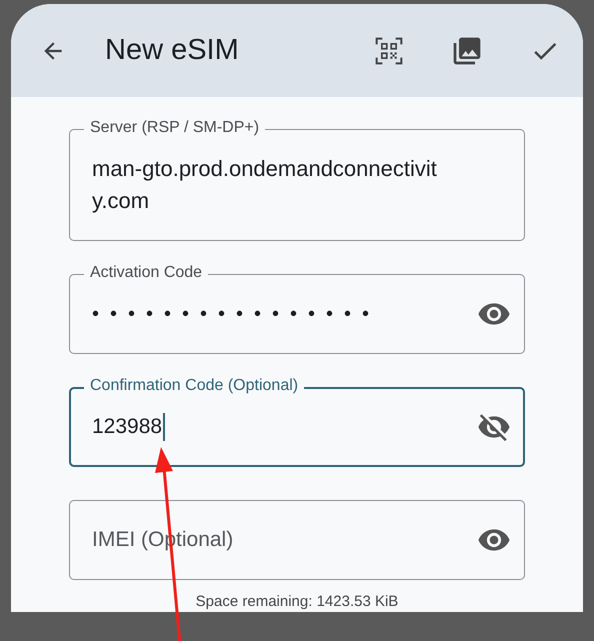  I want to click on storage-status-text: Space remaining: 1423.53 KiB, so click(297, 601).